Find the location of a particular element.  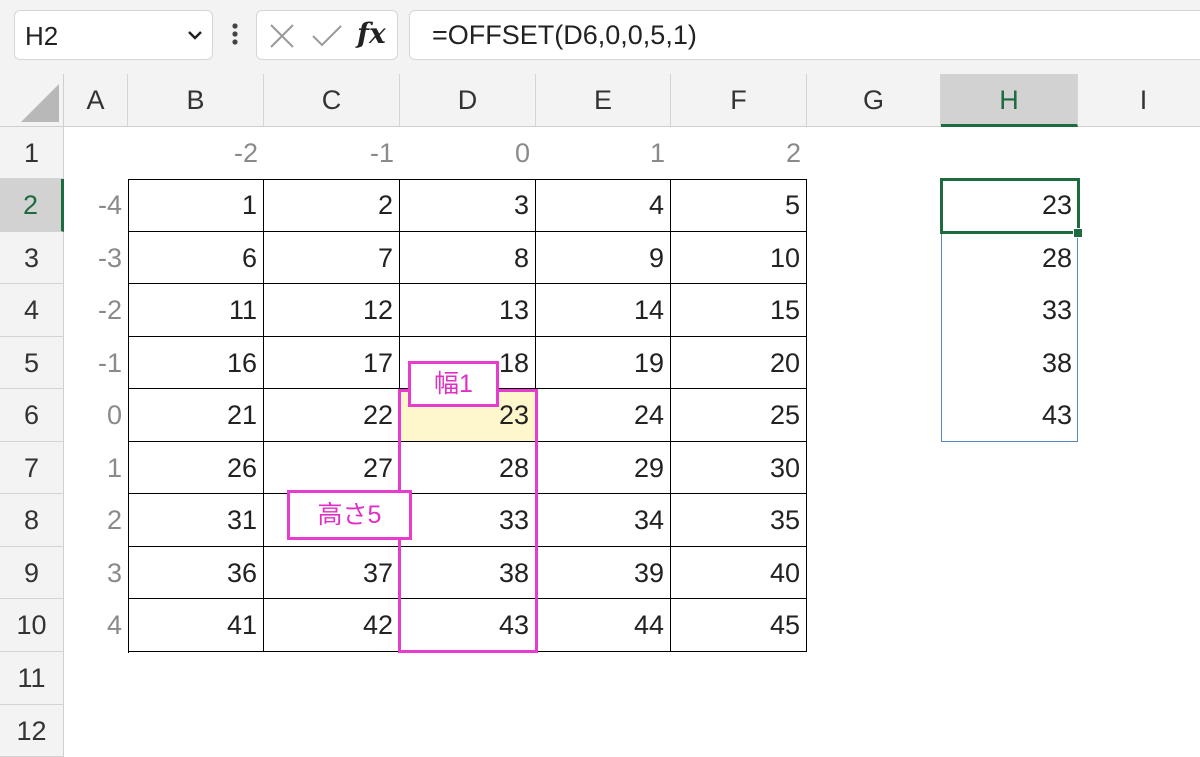

row-header-9: 9 is located at coordinates (32, 573).